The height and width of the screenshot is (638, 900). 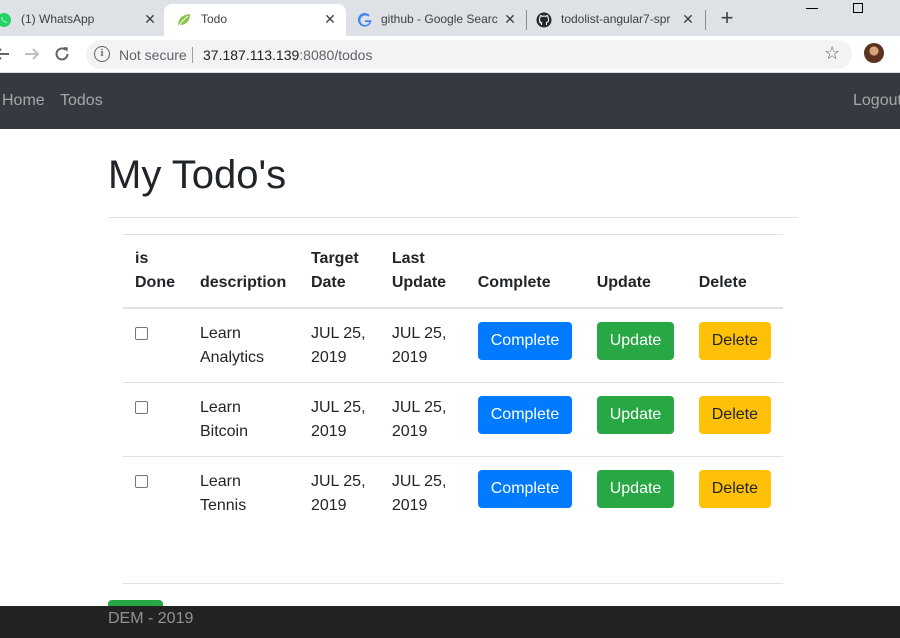 What do you see at coordinates (616, 20) in the screenshot?
I see `tab-github: todolist-angular7-spr ✕` at bounding box center [616, 20].